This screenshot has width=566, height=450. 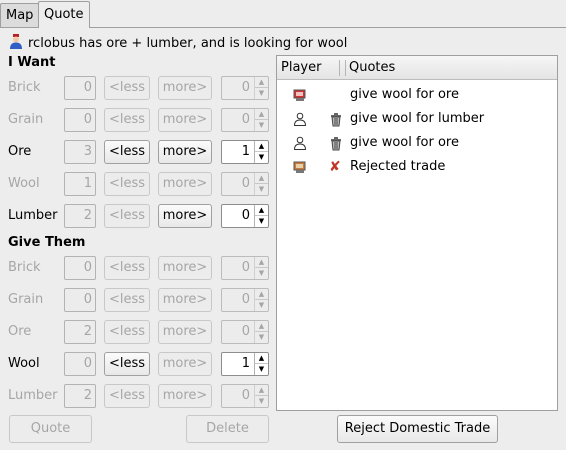 What do you see at coordinates (227, 429) in the screenshot?
I see `delete-button: Delete` at bounding box center [227, 429].